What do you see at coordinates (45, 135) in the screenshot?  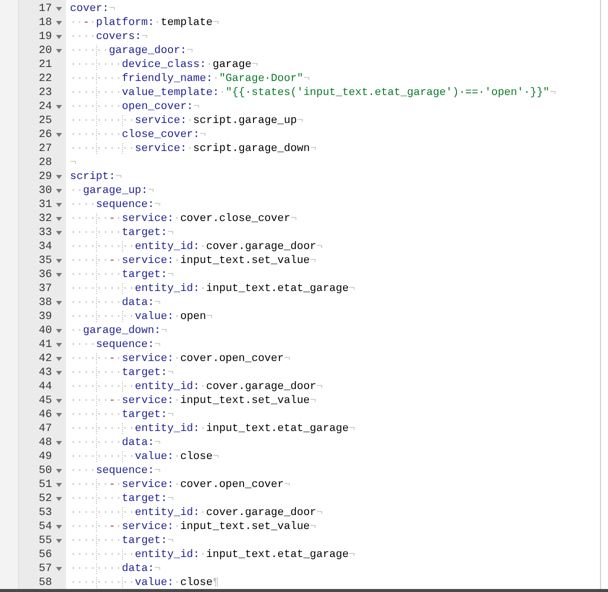 I see `line-number: 26` at bounding box center [45, 135].